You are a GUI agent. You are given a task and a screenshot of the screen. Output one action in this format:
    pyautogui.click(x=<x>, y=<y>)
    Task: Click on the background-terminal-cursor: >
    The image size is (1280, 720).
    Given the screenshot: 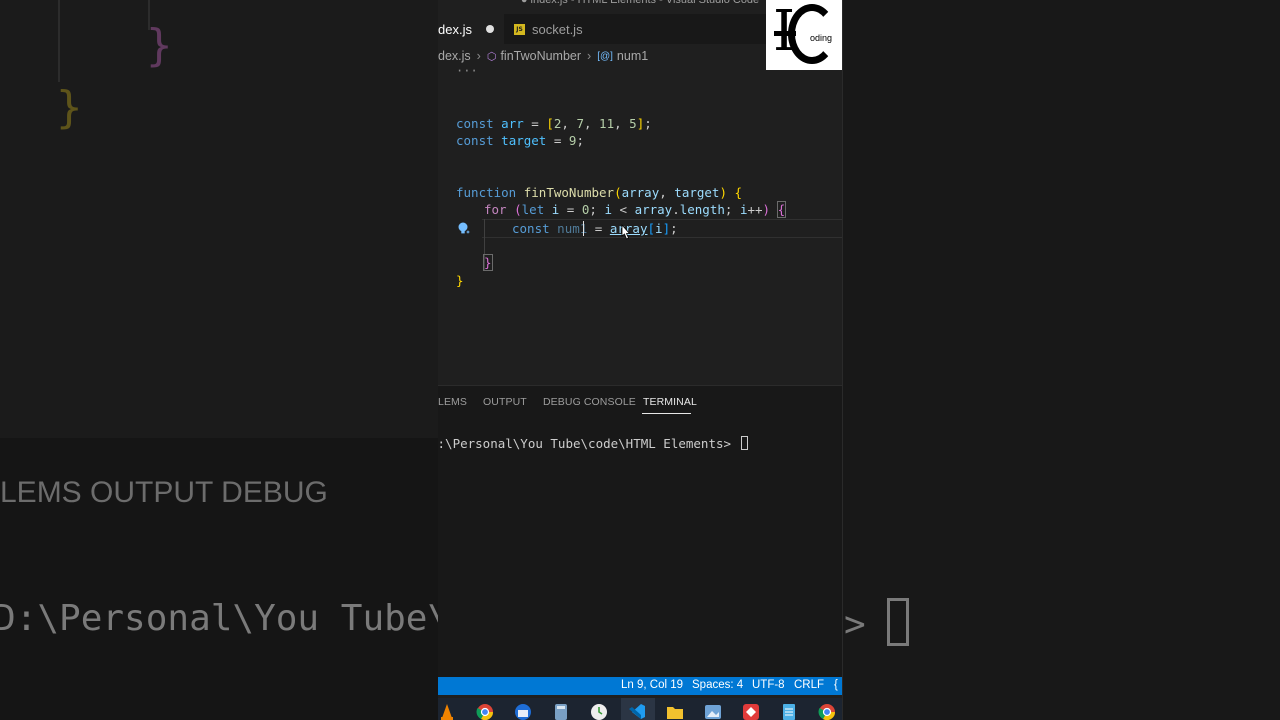 What is the action you would take?
    pyautogui.click(x=877, y=622)
    